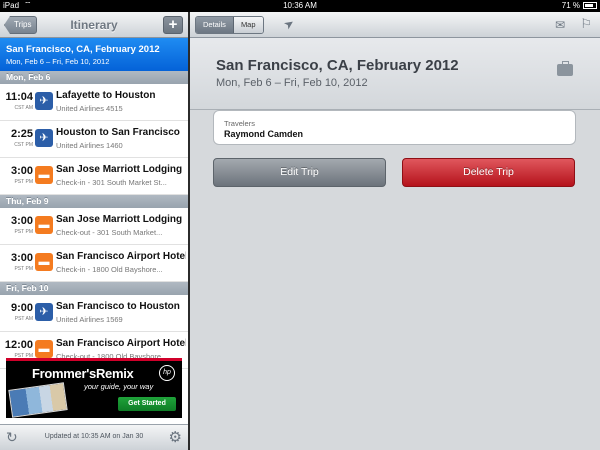 This screenshot has height=450, width=600. I want to click on tab-details: Details, so click(215, 25).